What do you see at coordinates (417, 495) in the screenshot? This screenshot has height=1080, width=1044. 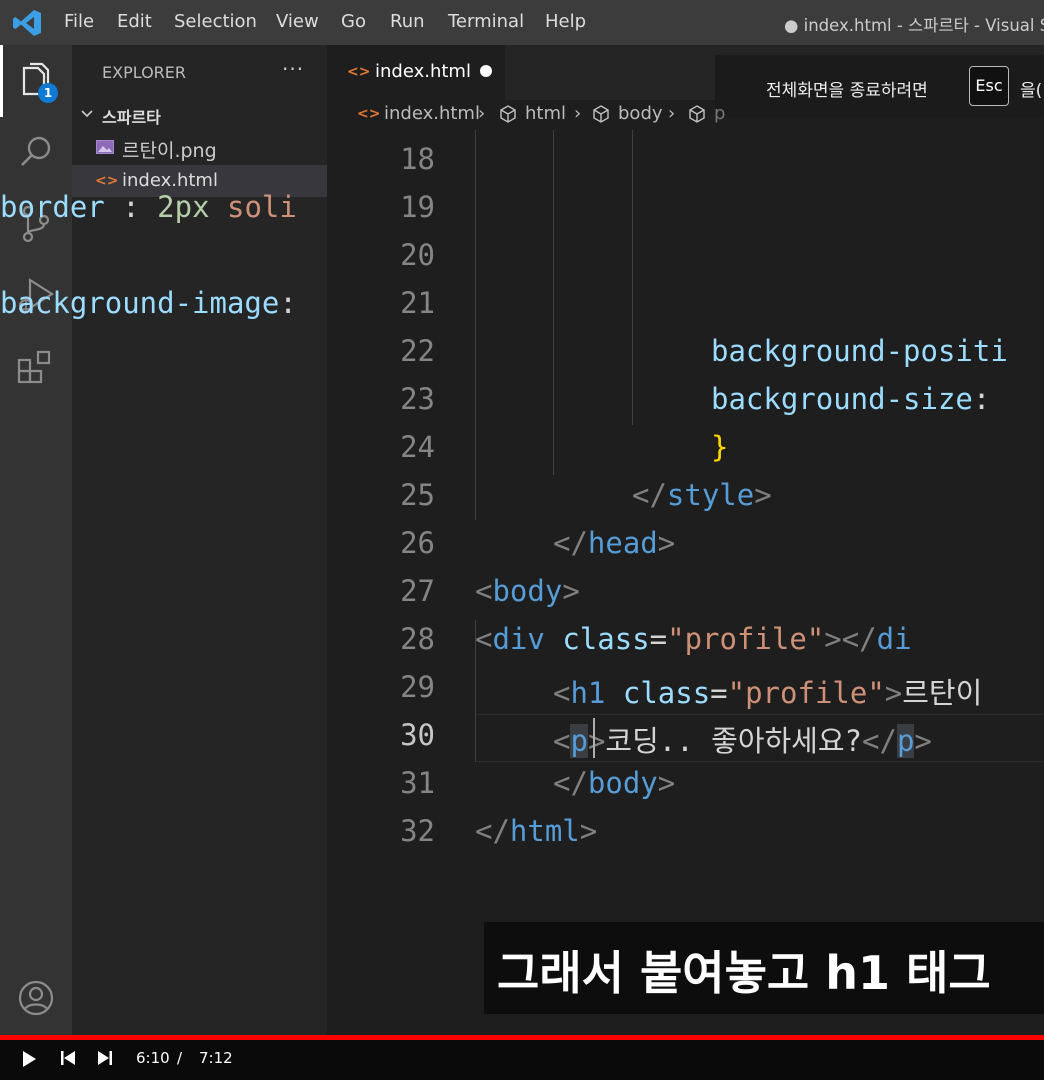 I see `line-number: 25` at bounding box center [417, 495].